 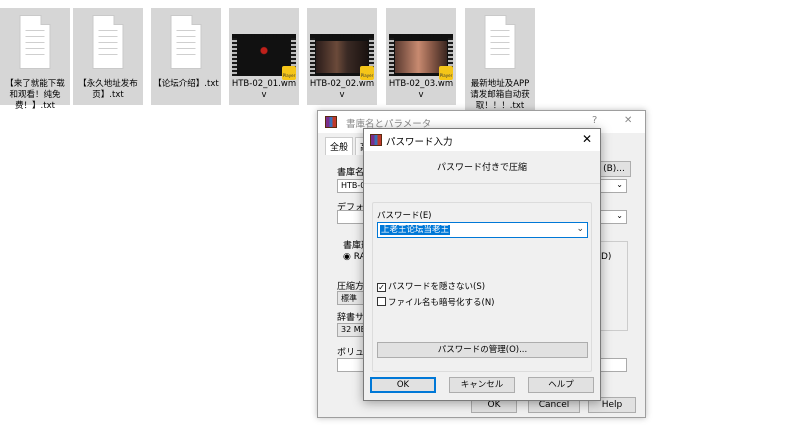 What do you see at coordinates (482, 140) in the screenshot?
I see `password-dialog-titlebar: パスワード入力 ✕` at bounding box center [482, 140].